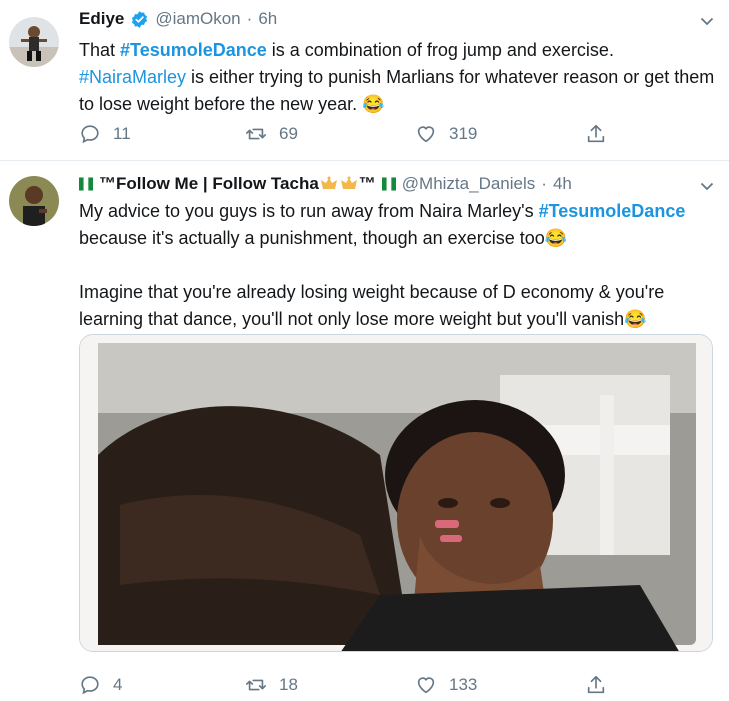  Describe the element at coordinates (100, 685) in the screenshot. I see `reply-button: 4` at that location.